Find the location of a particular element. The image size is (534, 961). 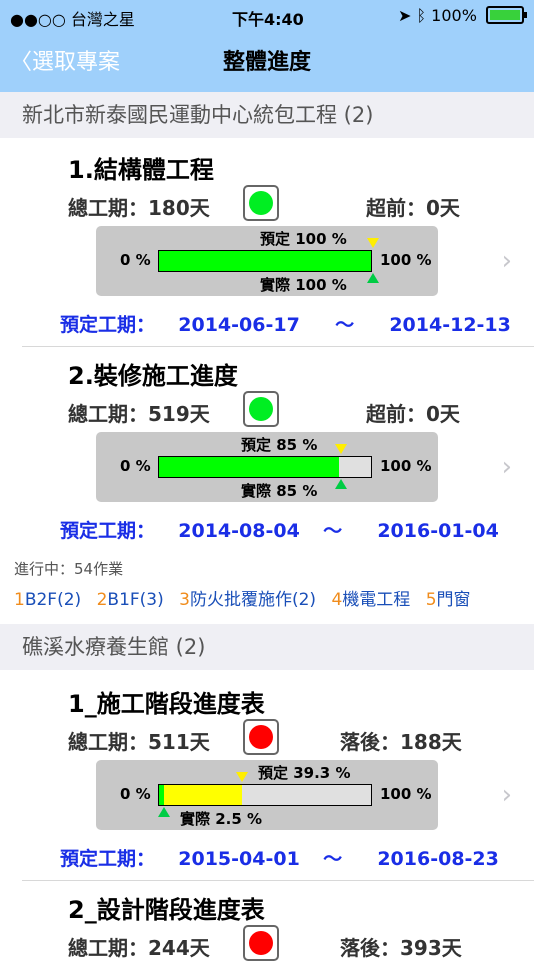

work-item: B1F(3) is located at coordinates (135, 600).